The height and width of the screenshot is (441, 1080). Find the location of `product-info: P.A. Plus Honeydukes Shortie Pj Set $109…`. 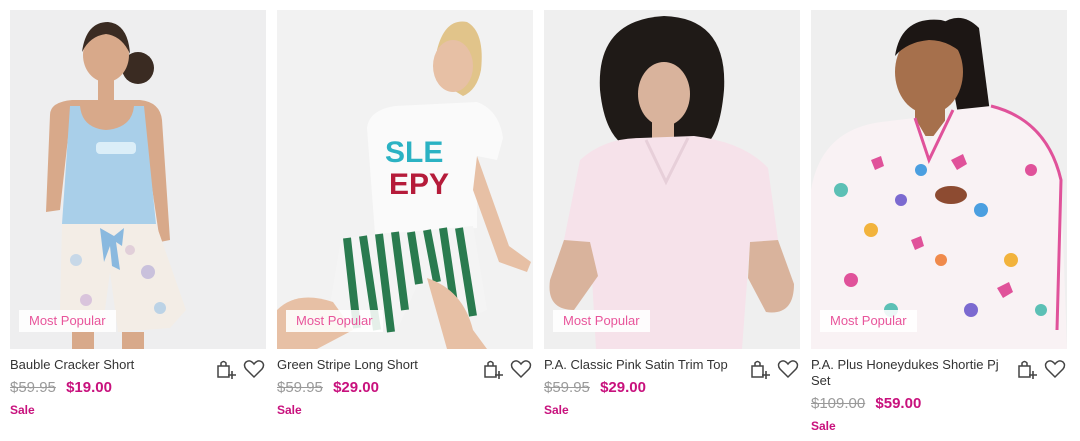

product-info: P.A. Plus Honeydukes Shortie Pj Set $109… is located at coordinates (939, 391).